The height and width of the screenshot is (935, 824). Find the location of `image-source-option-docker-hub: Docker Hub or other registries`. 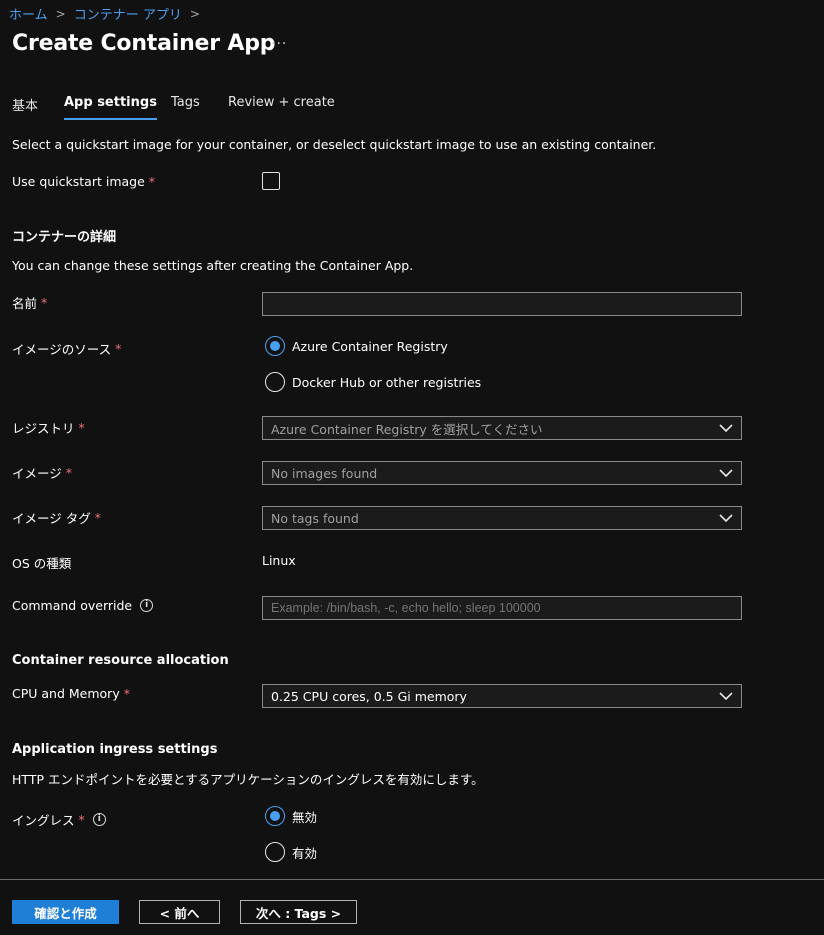

image-source-option-docker-hub: Docker Hub or other registries is located at coordinates (373, 382).